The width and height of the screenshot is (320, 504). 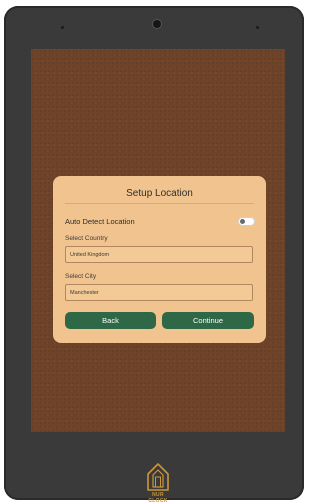 What do you see at coordinates (81, 276) in the screenshot?
I see `city-label: Select City` at bounding box center [81, 276].